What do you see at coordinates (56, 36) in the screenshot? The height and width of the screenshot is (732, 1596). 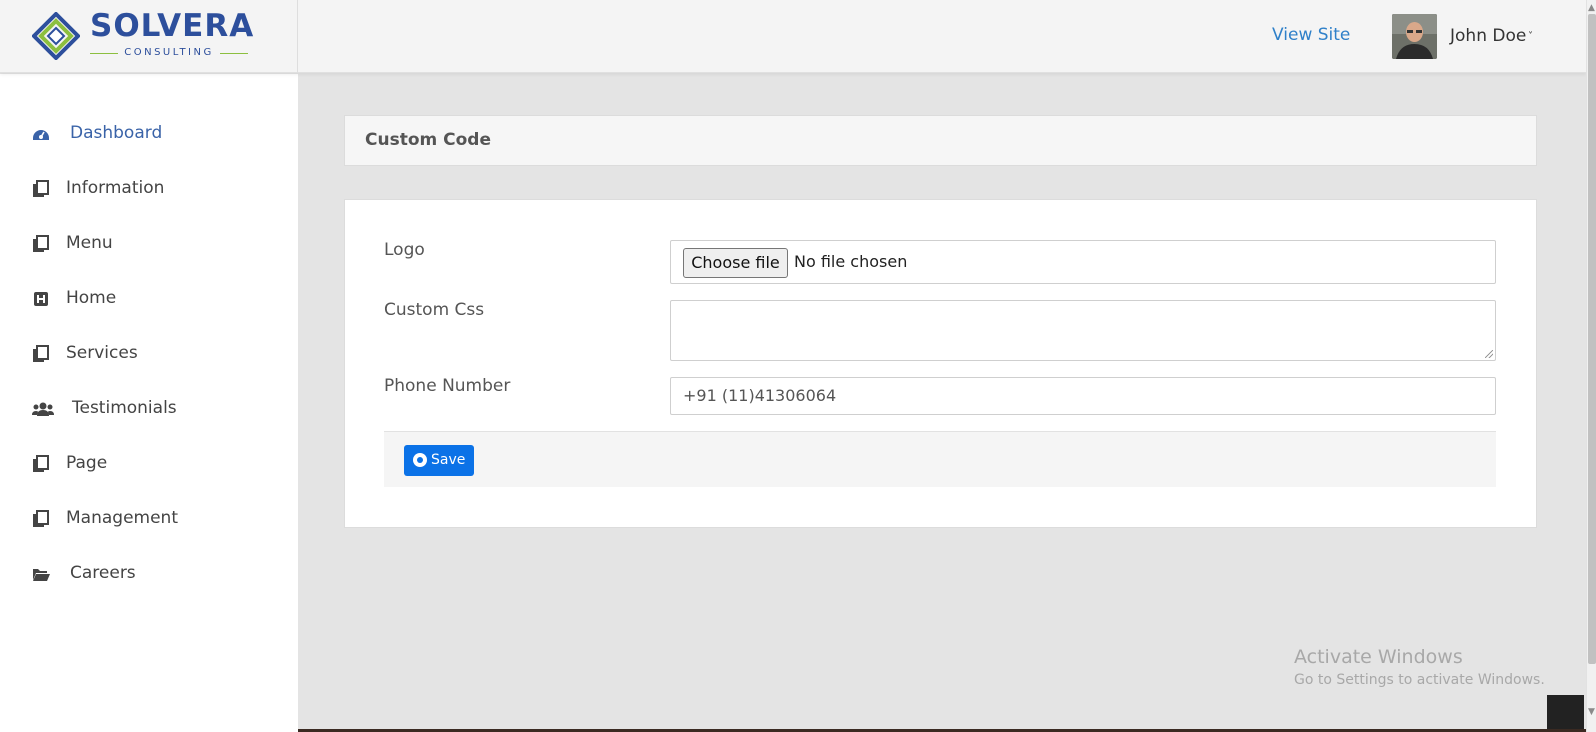 I see `logo-icon` at bounding box center [56, 36].